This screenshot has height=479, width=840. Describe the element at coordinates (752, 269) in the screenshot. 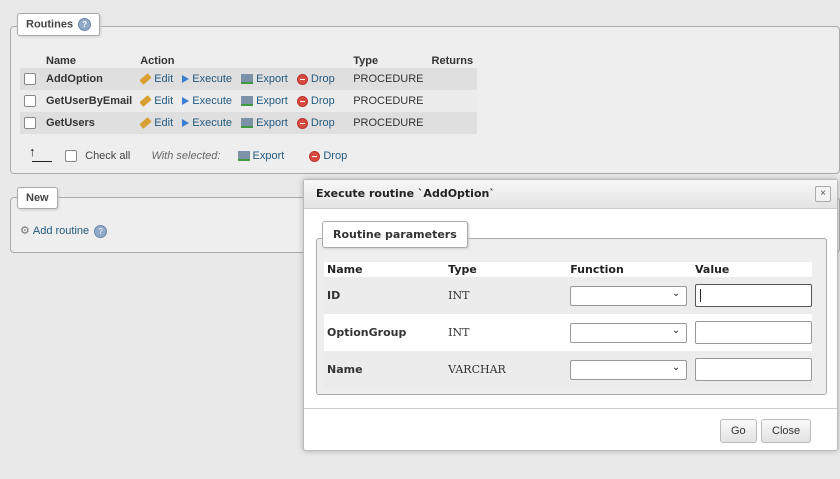

I see `col-value: Value` at that location.